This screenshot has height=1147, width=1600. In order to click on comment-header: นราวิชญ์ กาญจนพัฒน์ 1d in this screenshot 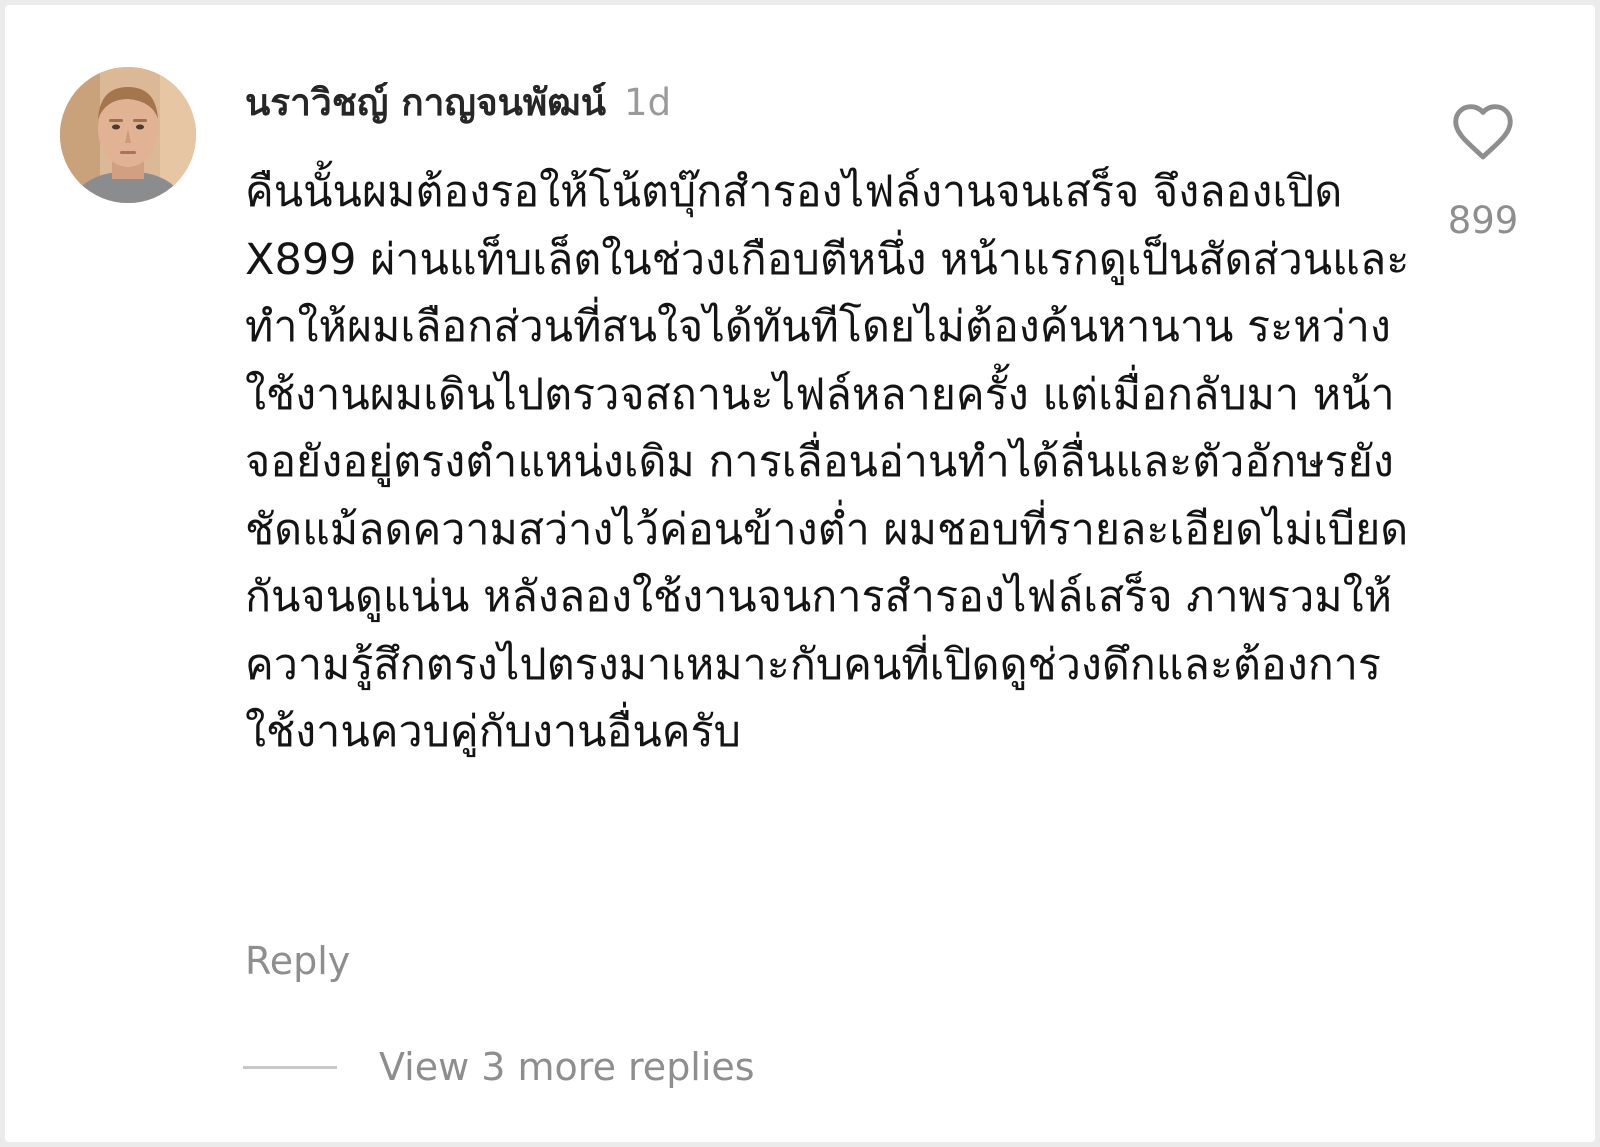, I will do `click(458, 106)`.